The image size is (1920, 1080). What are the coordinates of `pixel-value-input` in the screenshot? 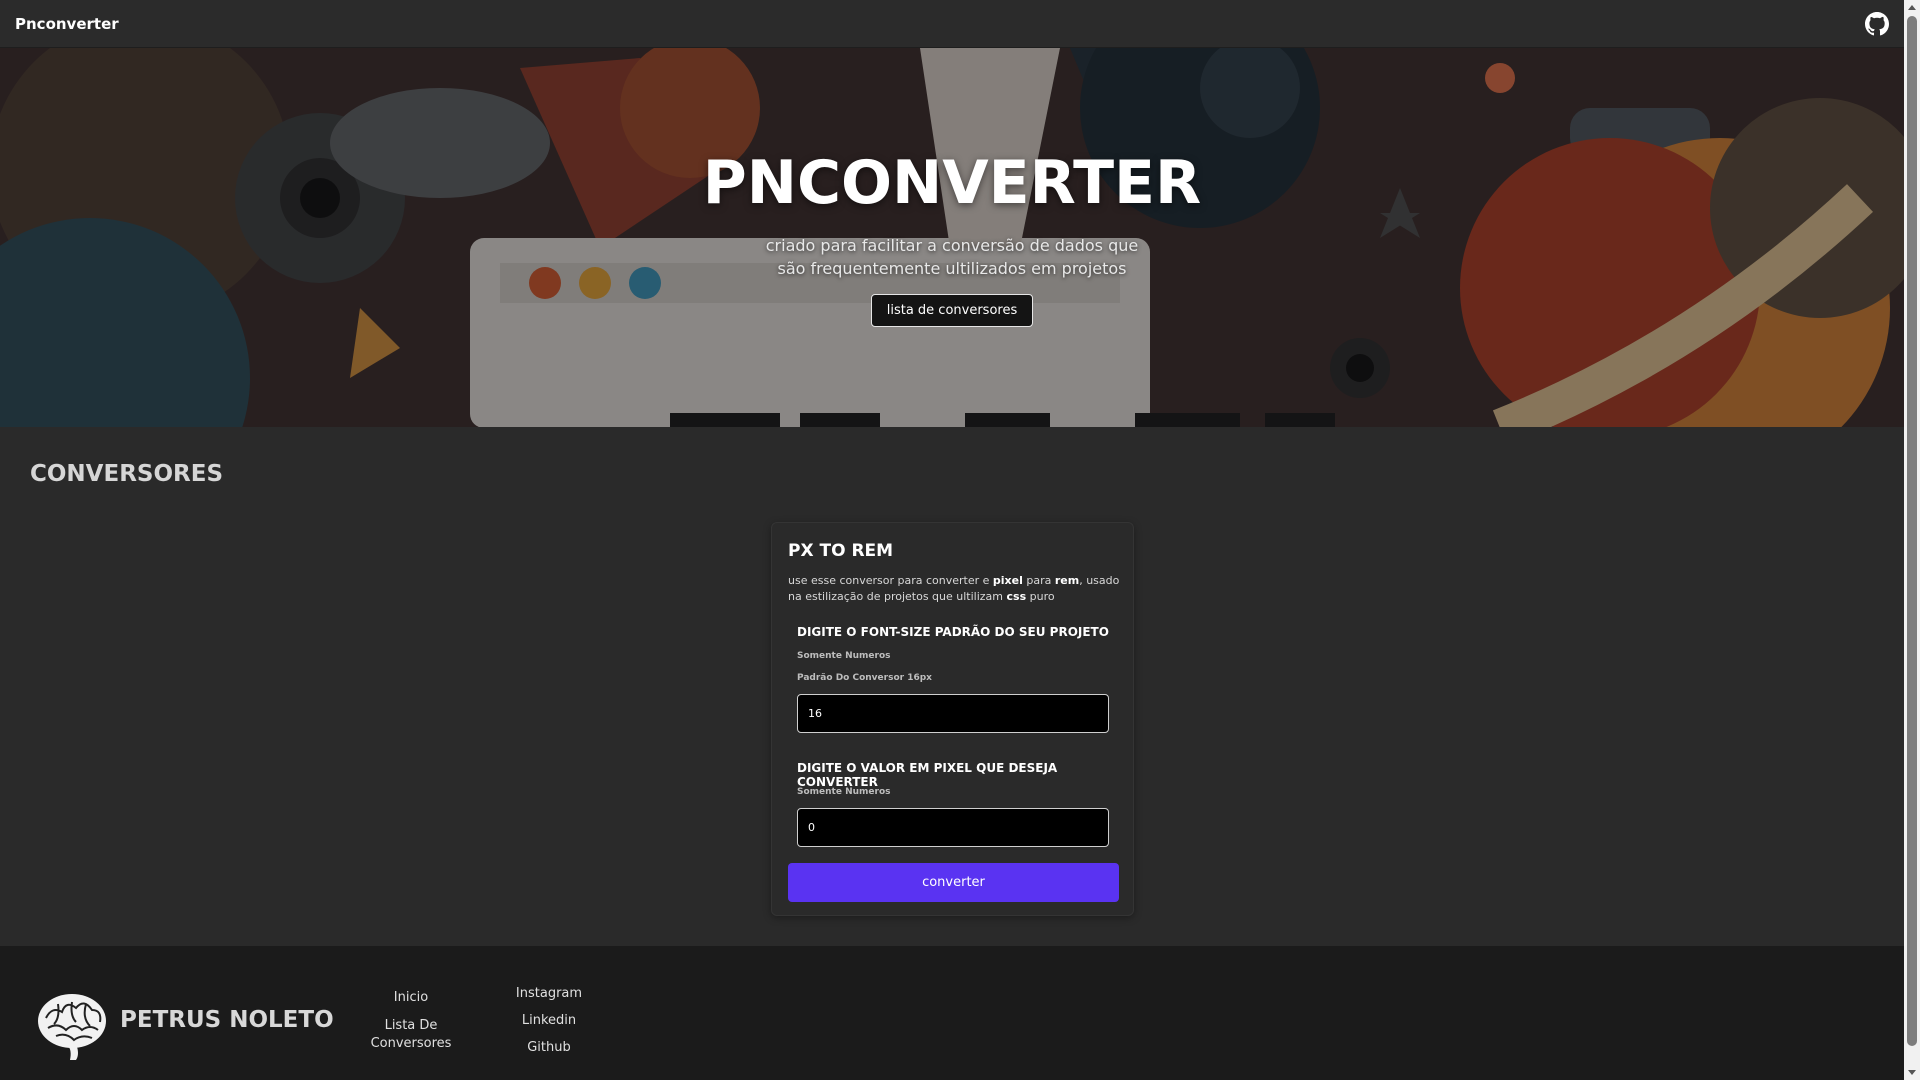 It's located at (953, 827).